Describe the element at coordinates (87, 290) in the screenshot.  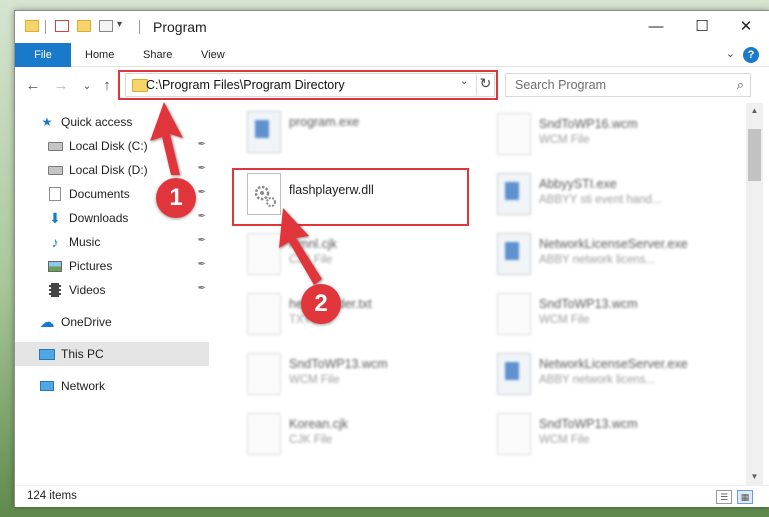
I see `nav-label: Videos` at that location.